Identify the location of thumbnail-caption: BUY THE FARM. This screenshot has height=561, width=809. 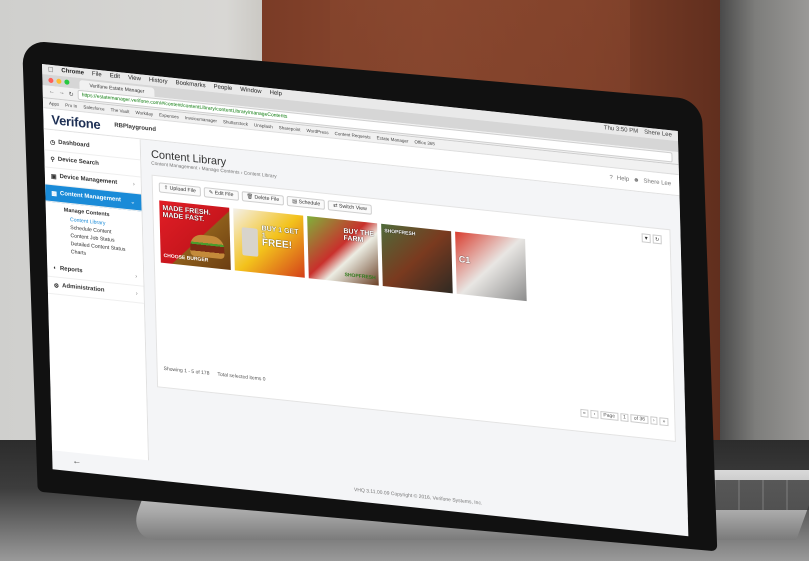
(358, 236).